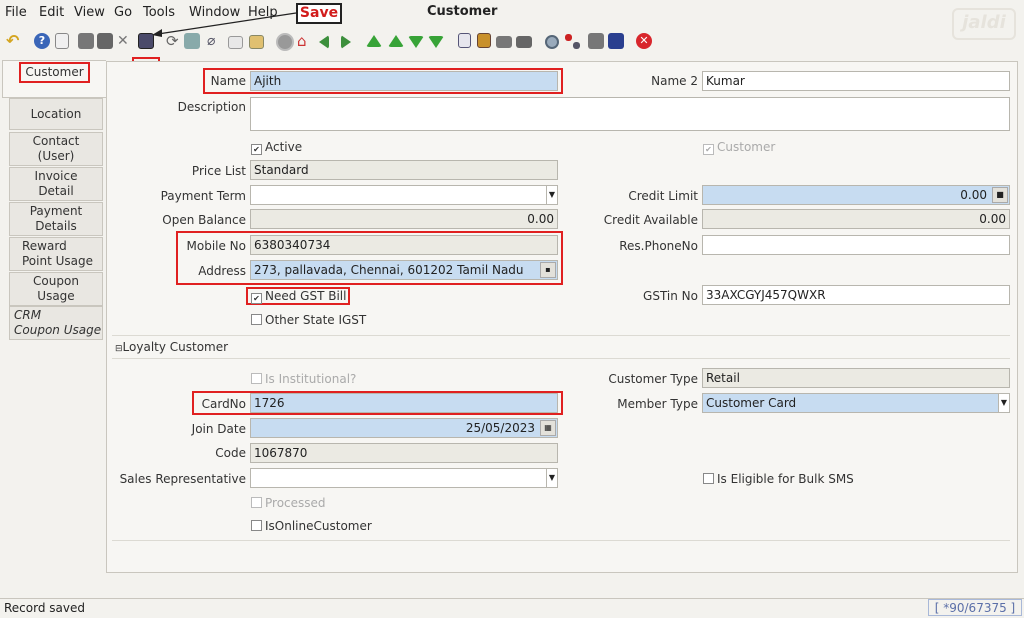 The width and height of the screenshot is (1024, 618). What do you see at coordinates (416, 42) in the screenshot?
I see `next-record-icon` at bounding box center [416, 42].